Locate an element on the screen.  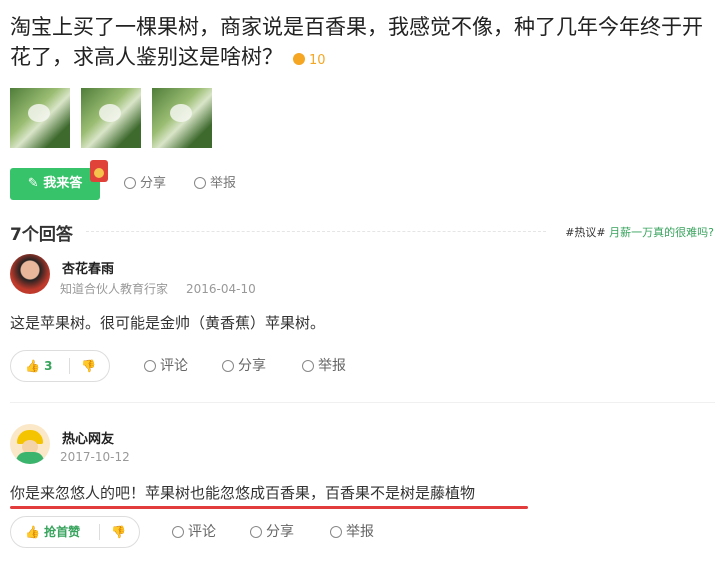
red-envelope-icon is located at coordinates (99, 171).